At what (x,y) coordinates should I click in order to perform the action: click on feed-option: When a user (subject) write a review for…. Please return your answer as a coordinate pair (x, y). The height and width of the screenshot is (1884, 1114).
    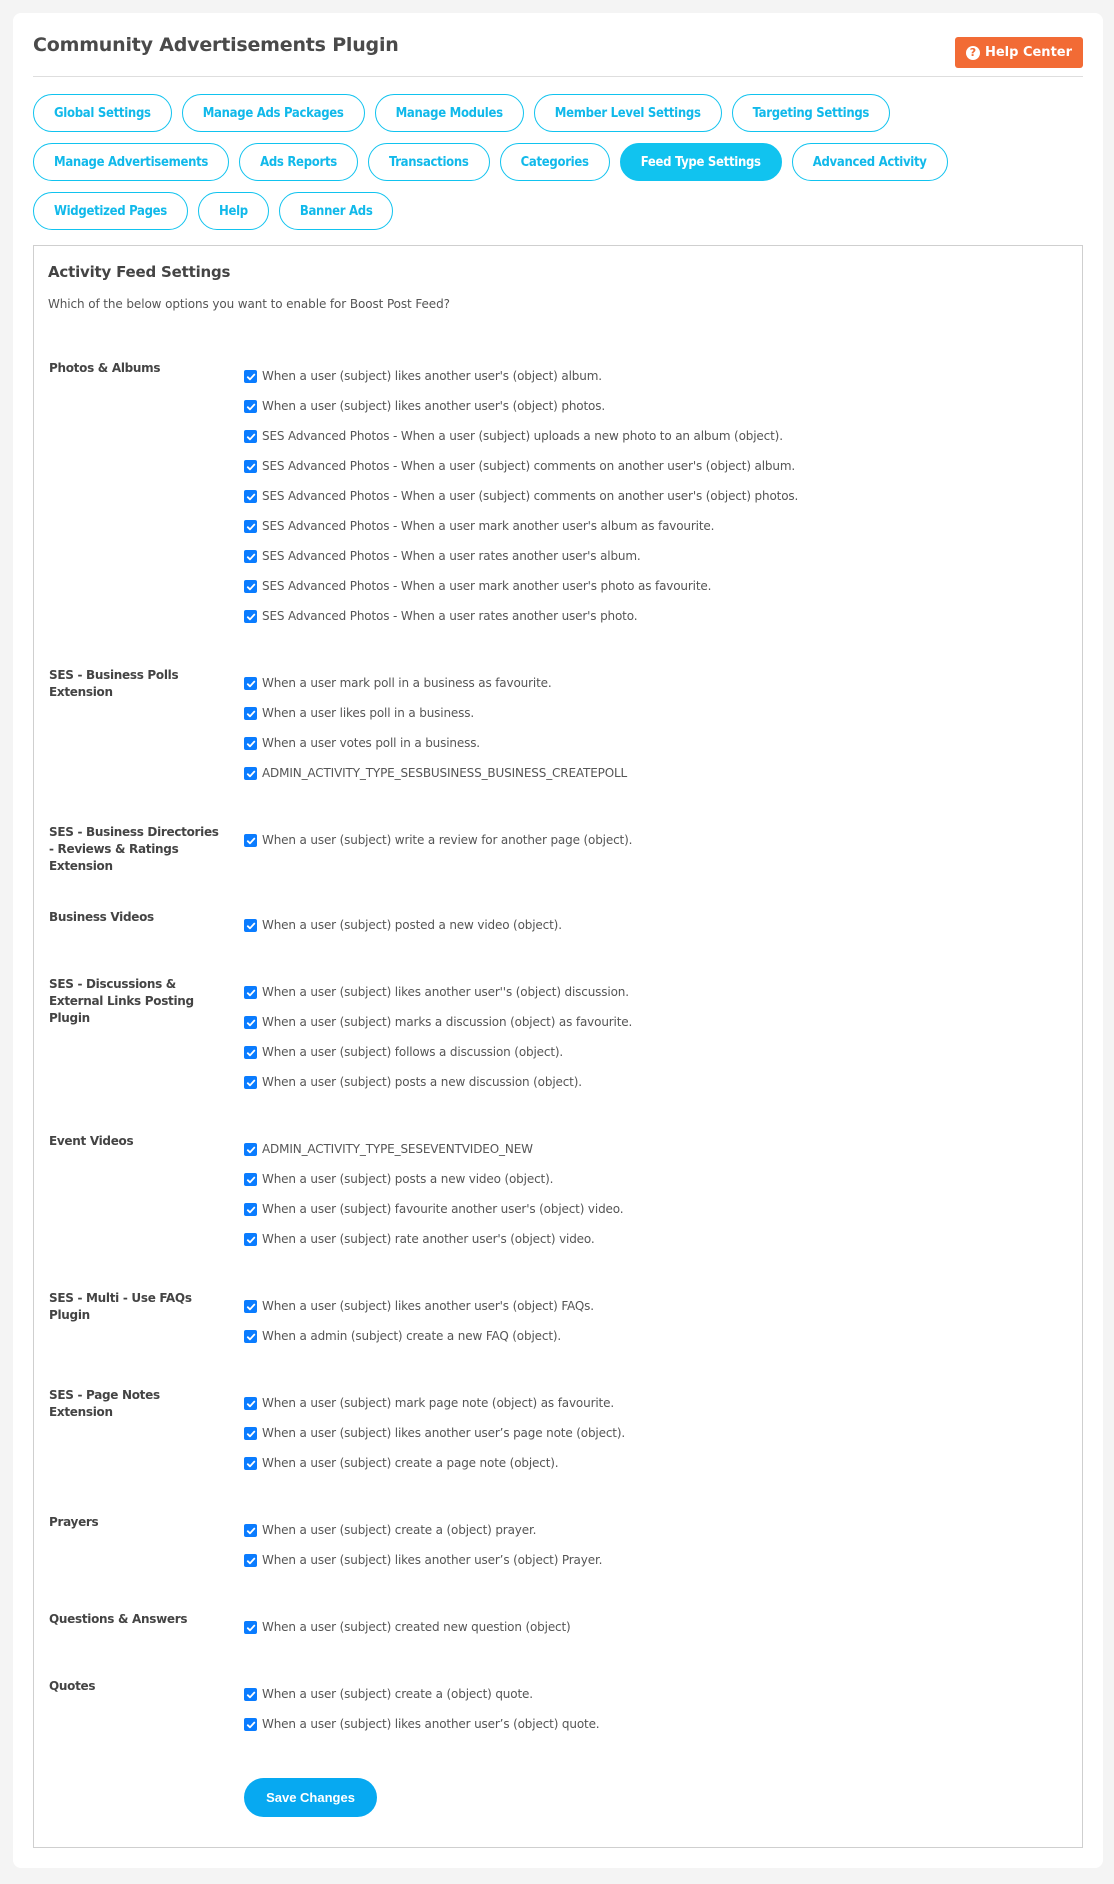
    Looking at the image, I should click on (438, 848).